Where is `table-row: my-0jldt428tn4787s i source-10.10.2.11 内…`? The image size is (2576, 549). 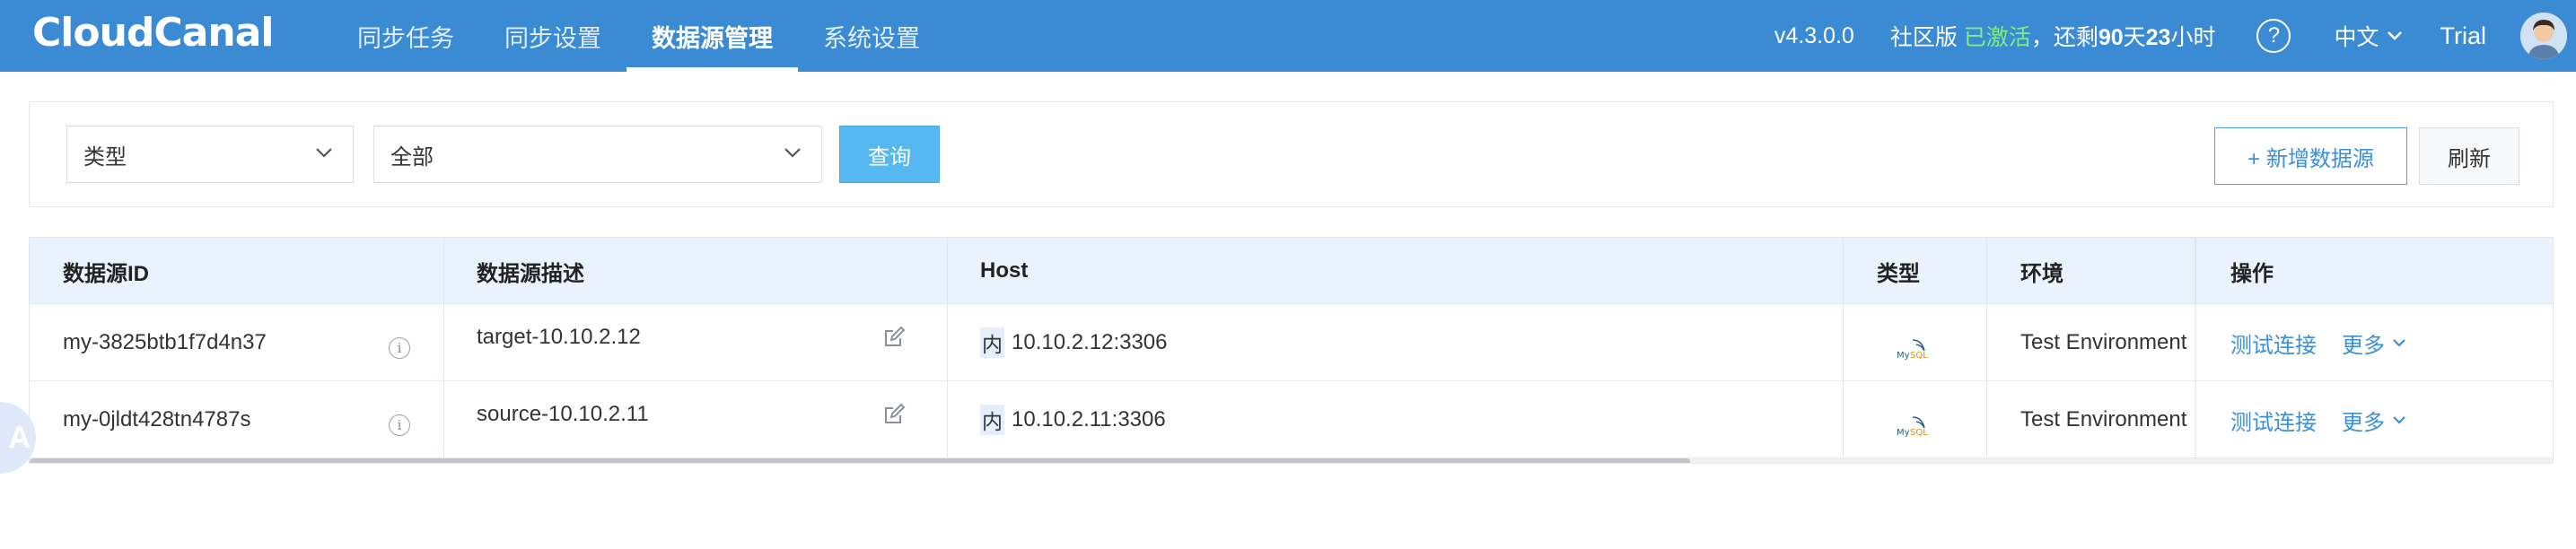
table-row: my-0jldt428tn4787s i source-10.10.2.11 内… is located at coordinates (1291, 419).